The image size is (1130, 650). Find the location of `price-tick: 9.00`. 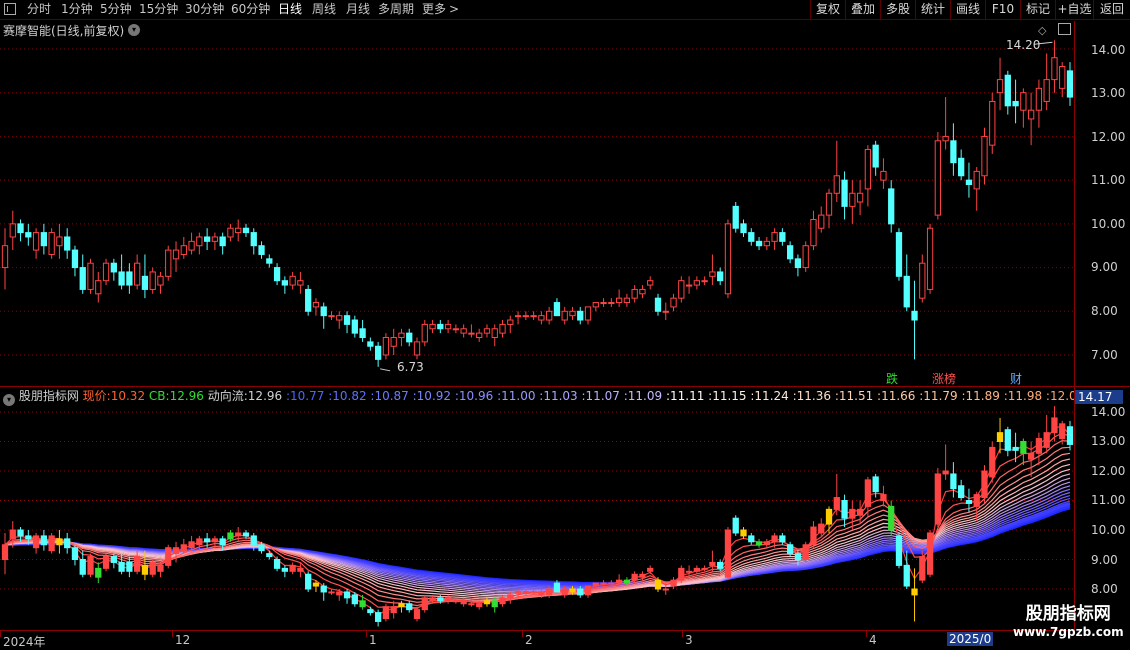

price-tick: 9.00 is located at coordinates (1104, 267).